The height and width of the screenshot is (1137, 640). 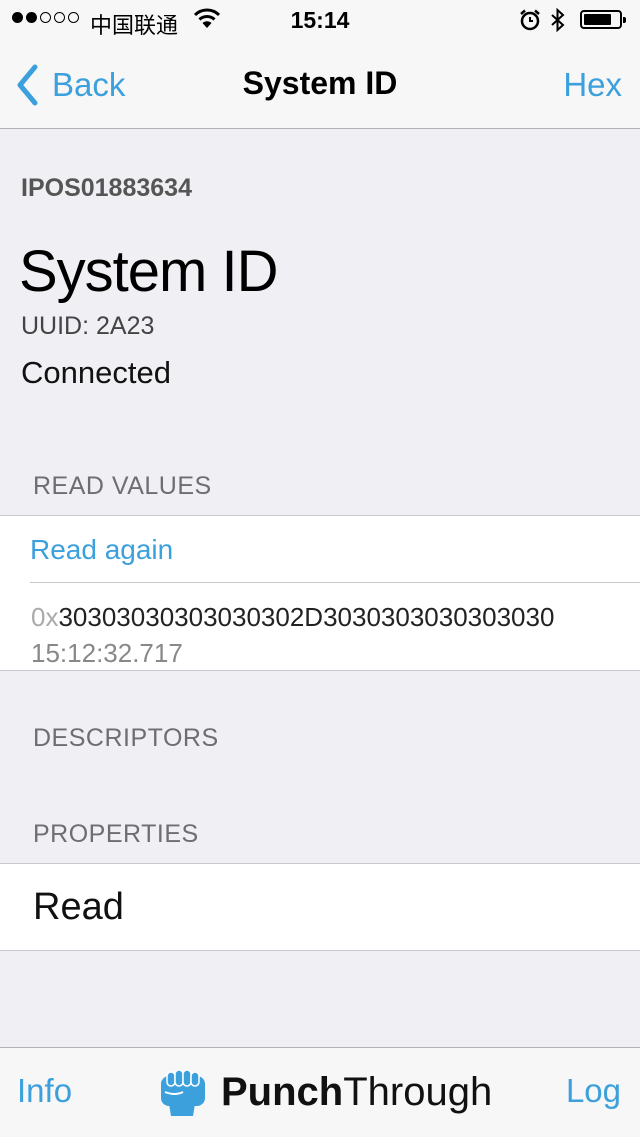 I want to click on read-value: 0x30303030303030302D3030303030303030, so click(x=292, y=617).